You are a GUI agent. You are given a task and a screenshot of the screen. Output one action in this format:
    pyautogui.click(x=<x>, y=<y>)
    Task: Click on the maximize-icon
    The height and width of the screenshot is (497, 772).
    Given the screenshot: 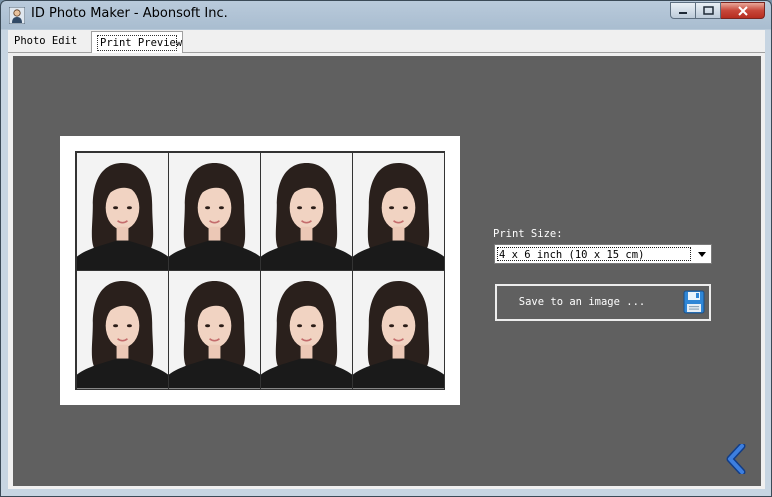 What is the action you would take?
    pyautogui.click(x=708, y=10)
    